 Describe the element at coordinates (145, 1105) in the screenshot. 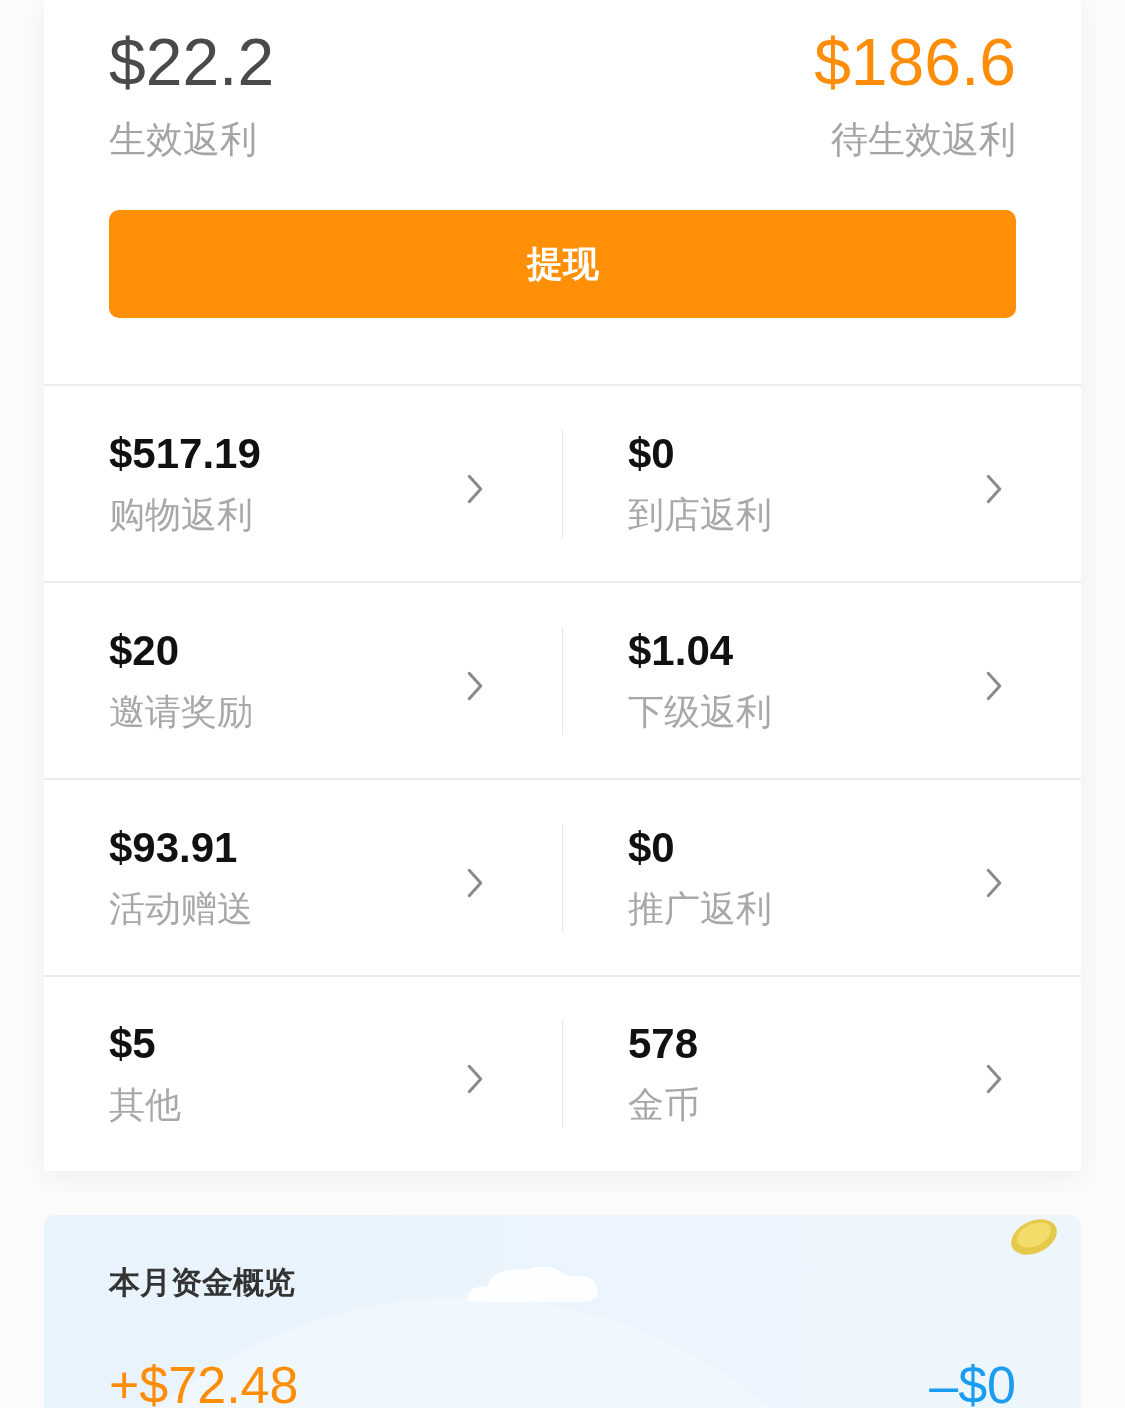

I see `item-label: 其他` at that location.